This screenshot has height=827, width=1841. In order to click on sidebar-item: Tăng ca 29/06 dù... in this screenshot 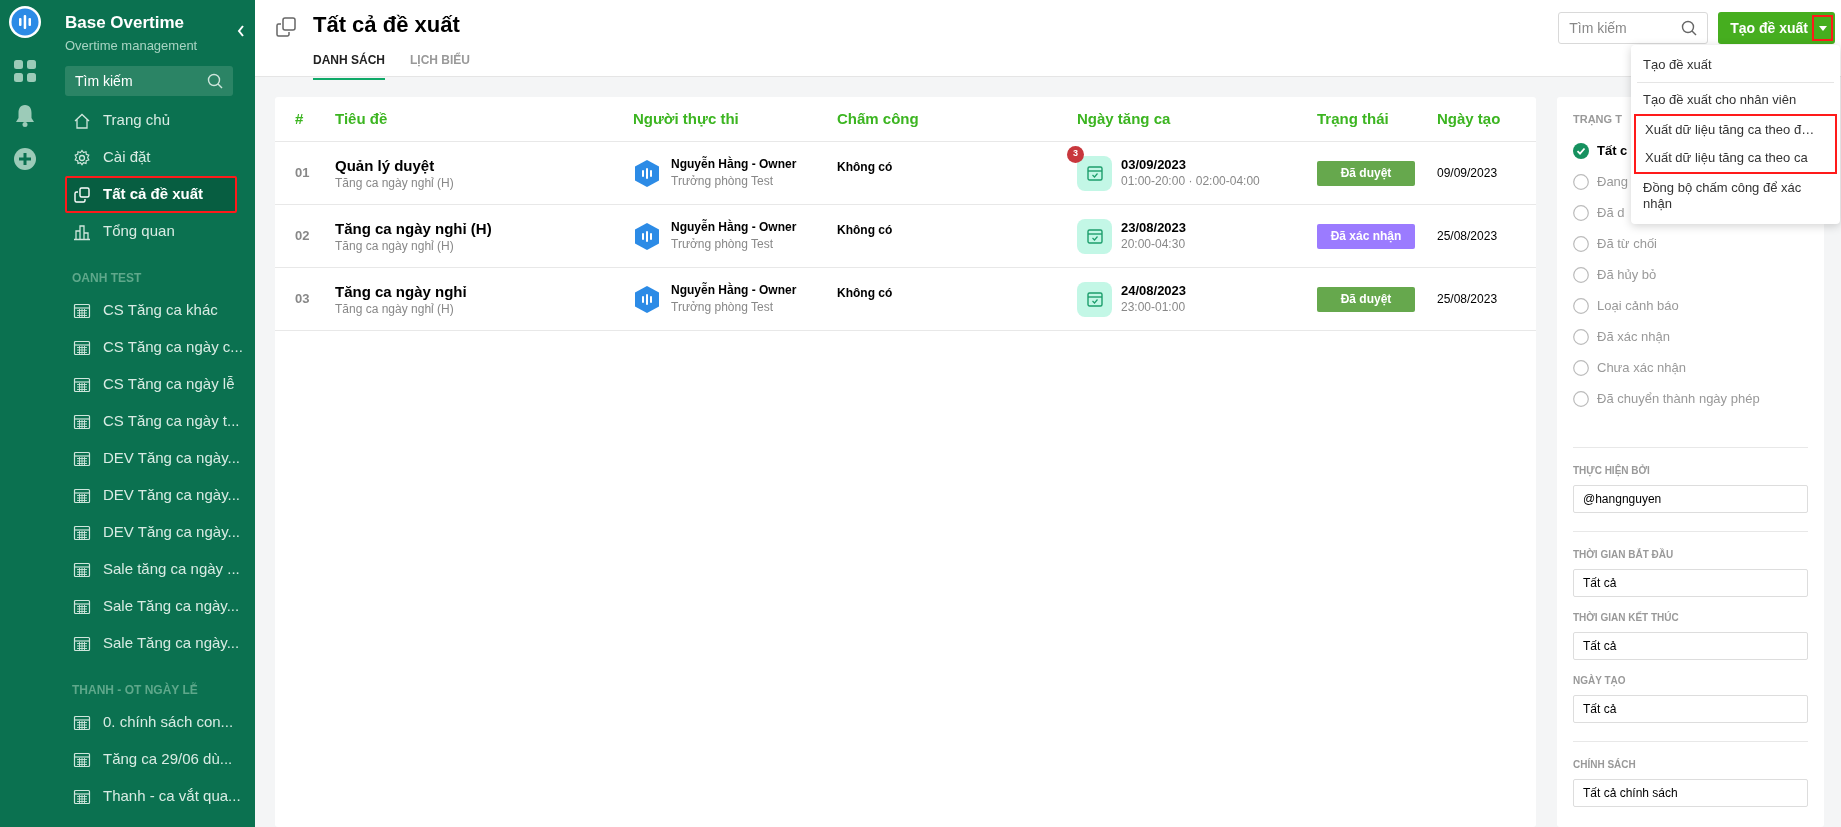, I will do `click(159, 759)`.